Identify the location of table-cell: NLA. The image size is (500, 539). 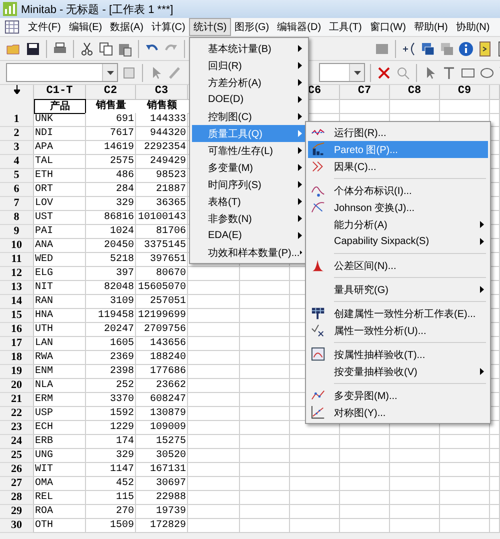
(60, 386).